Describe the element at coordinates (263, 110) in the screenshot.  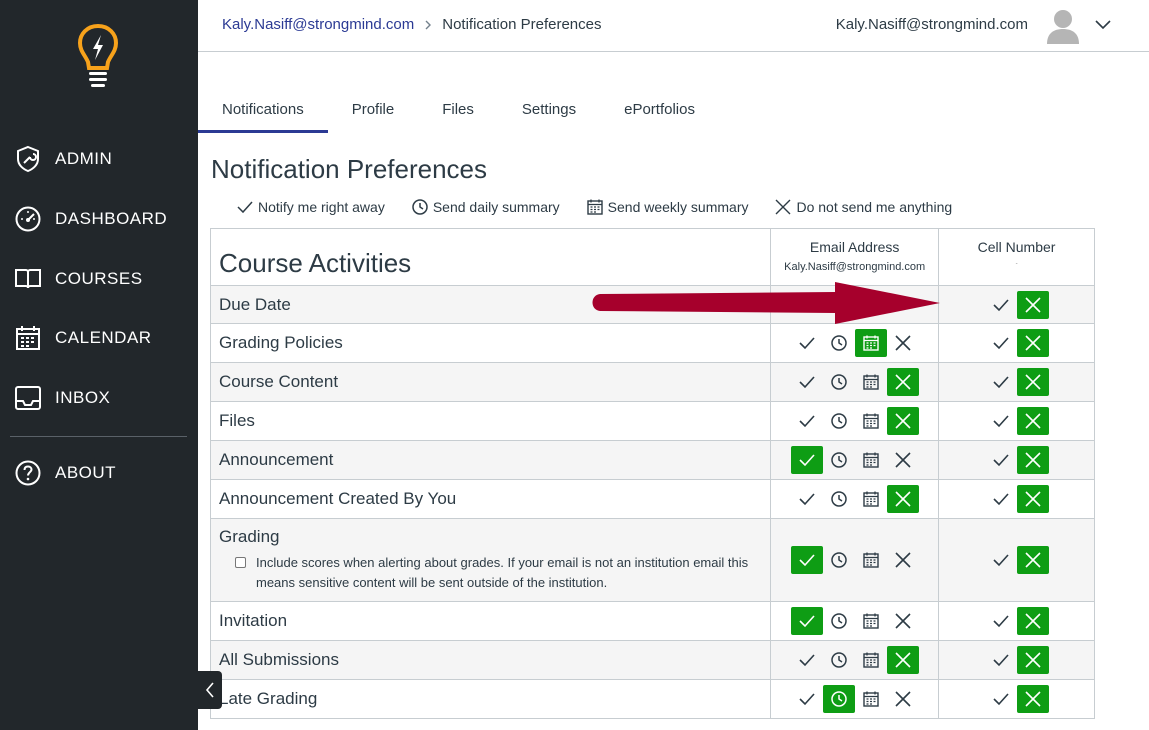
I see `tab-notifications: Notifications` at that location.